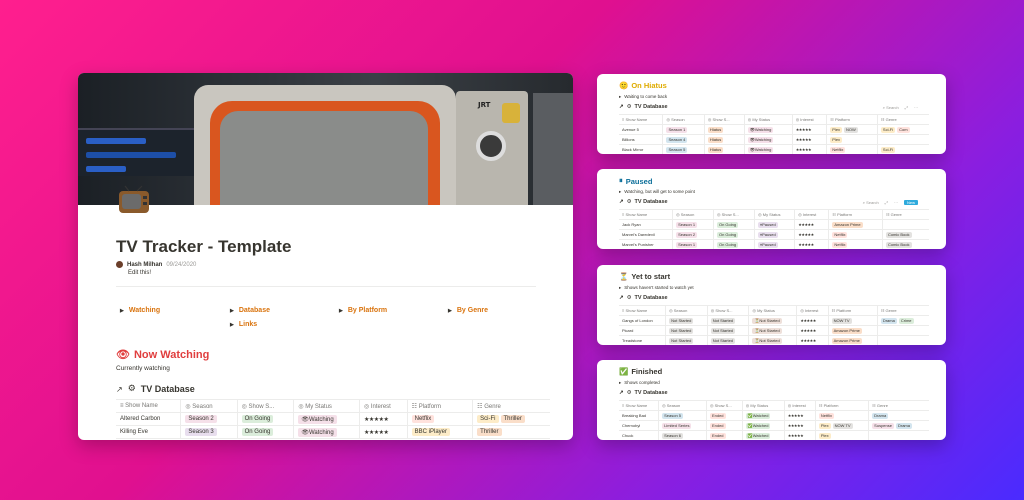 The width and height of the screenshot is (1024, 500). I want to click on cell-genre: Drama Crime, so click(902, 320).